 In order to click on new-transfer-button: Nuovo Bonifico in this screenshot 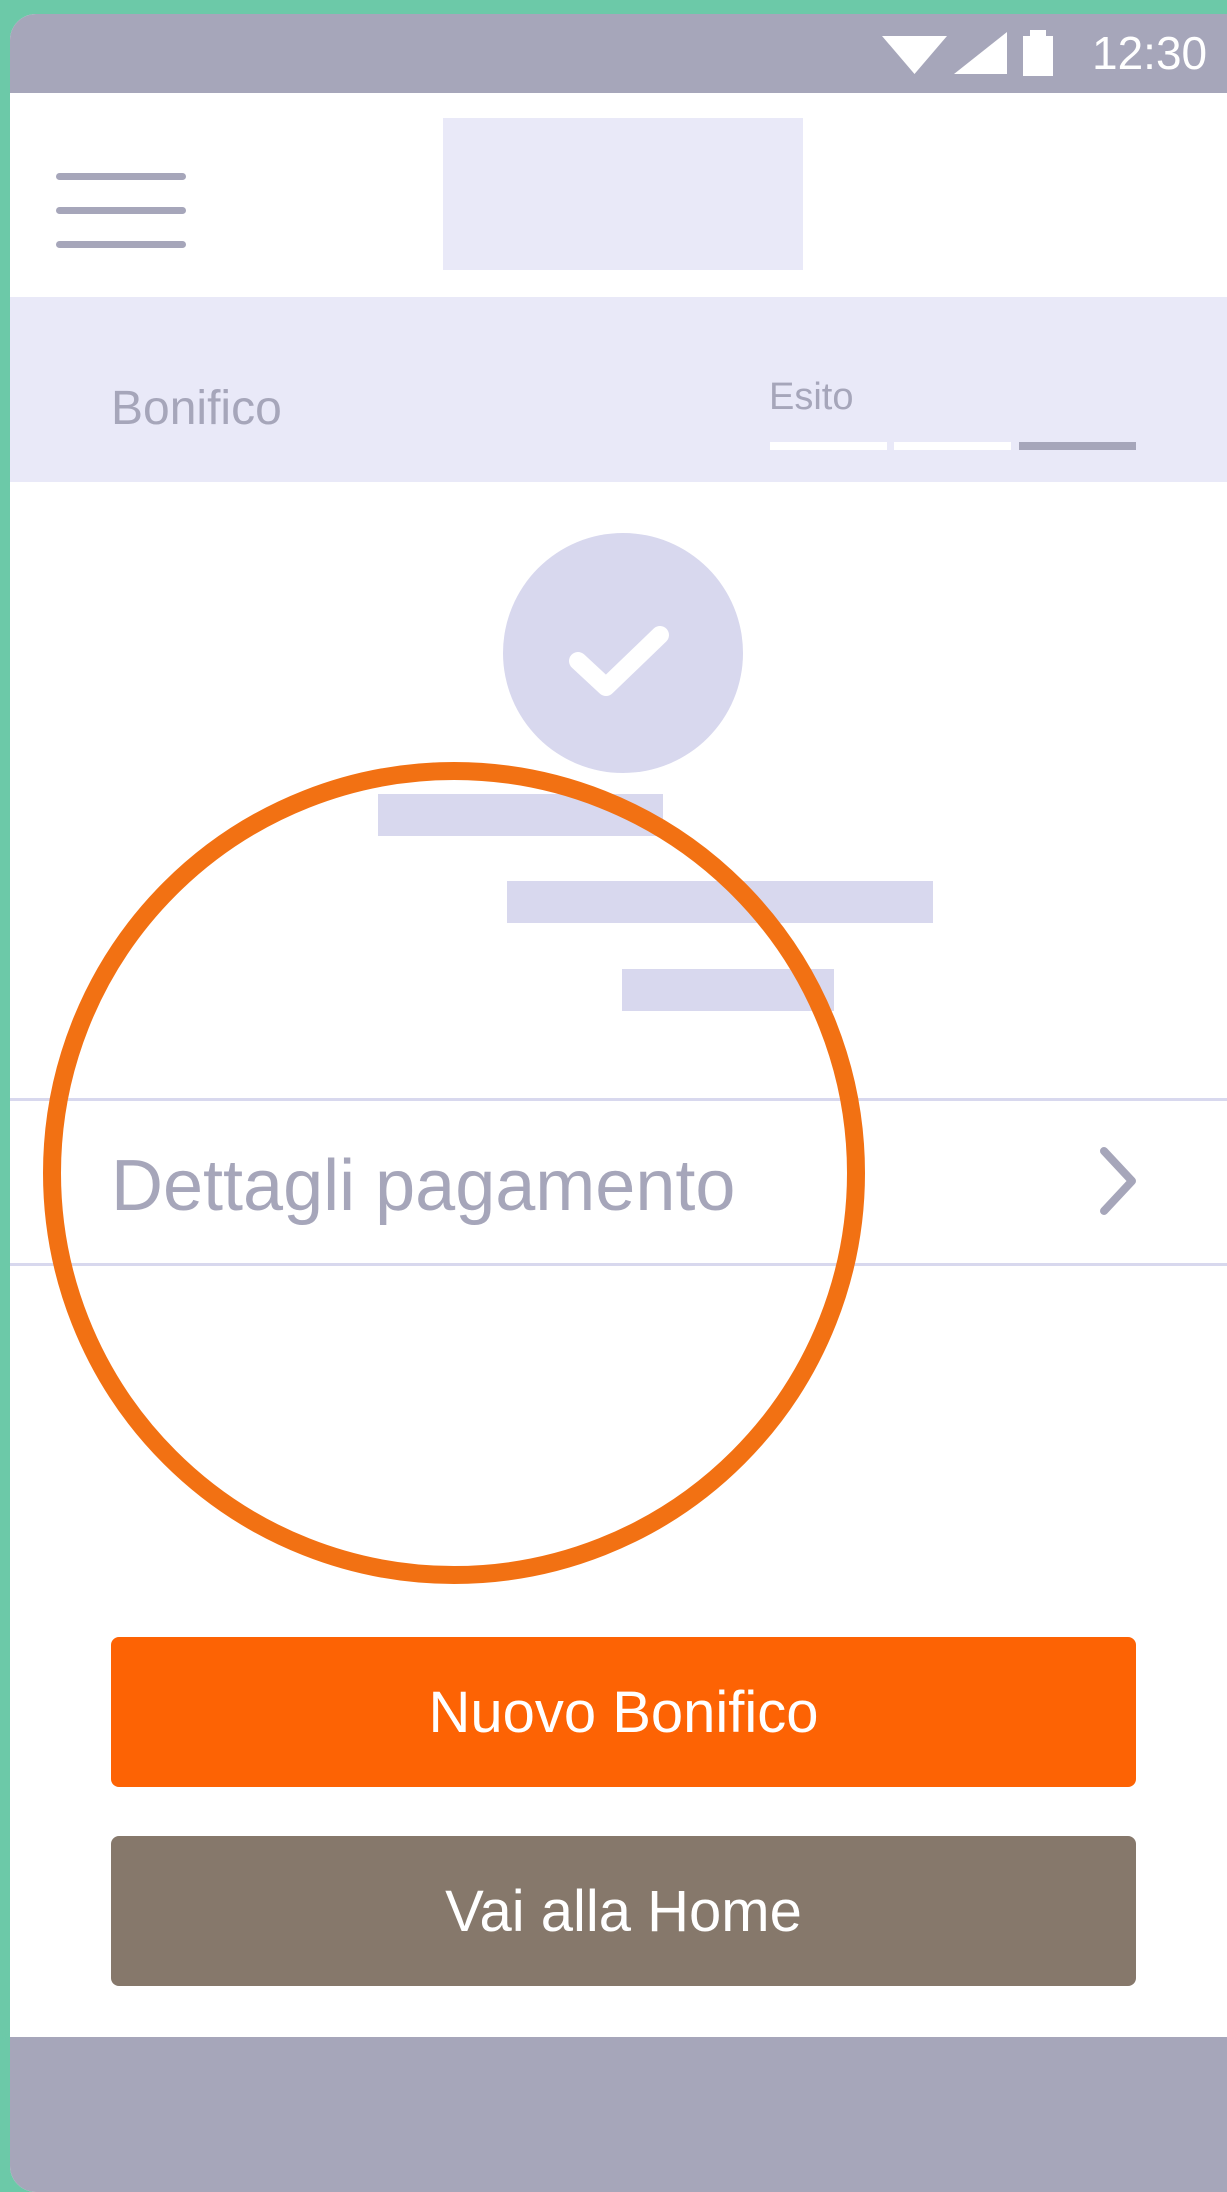, I will do `click(623, 1712)`.